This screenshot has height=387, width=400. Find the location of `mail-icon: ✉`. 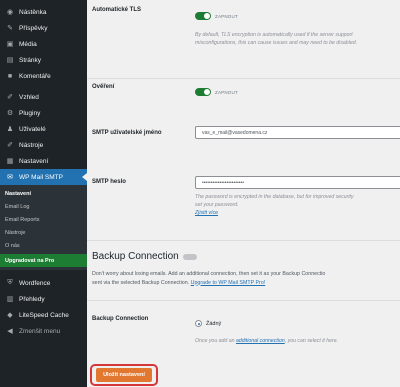

mail-icon: ✉ is located at coordinates (10, 177).